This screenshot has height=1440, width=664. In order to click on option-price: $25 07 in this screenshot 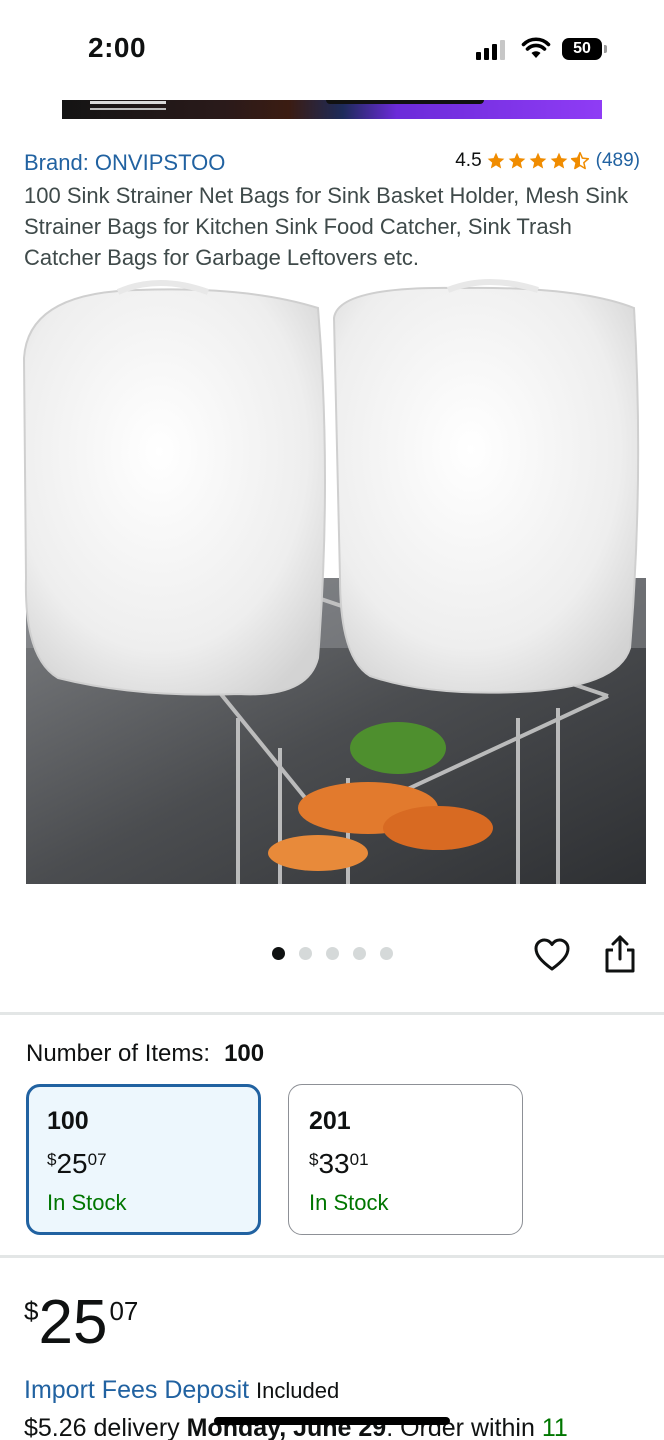, I will do `click(152, 1164)`.